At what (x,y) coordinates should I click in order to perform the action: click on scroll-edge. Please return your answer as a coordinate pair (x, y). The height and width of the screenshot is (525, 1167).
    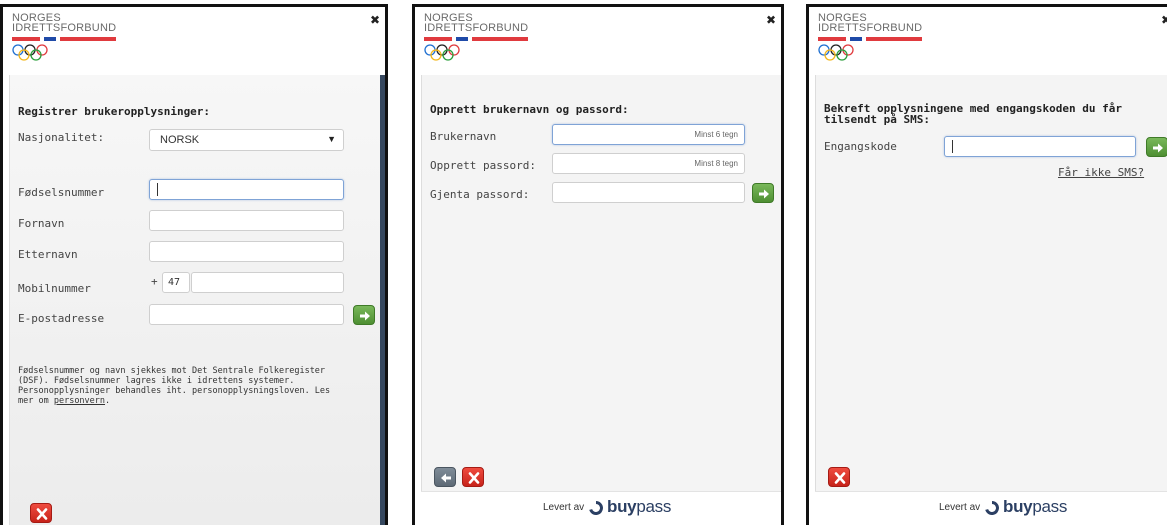
    Looking at the image, I should click on (382, 300).